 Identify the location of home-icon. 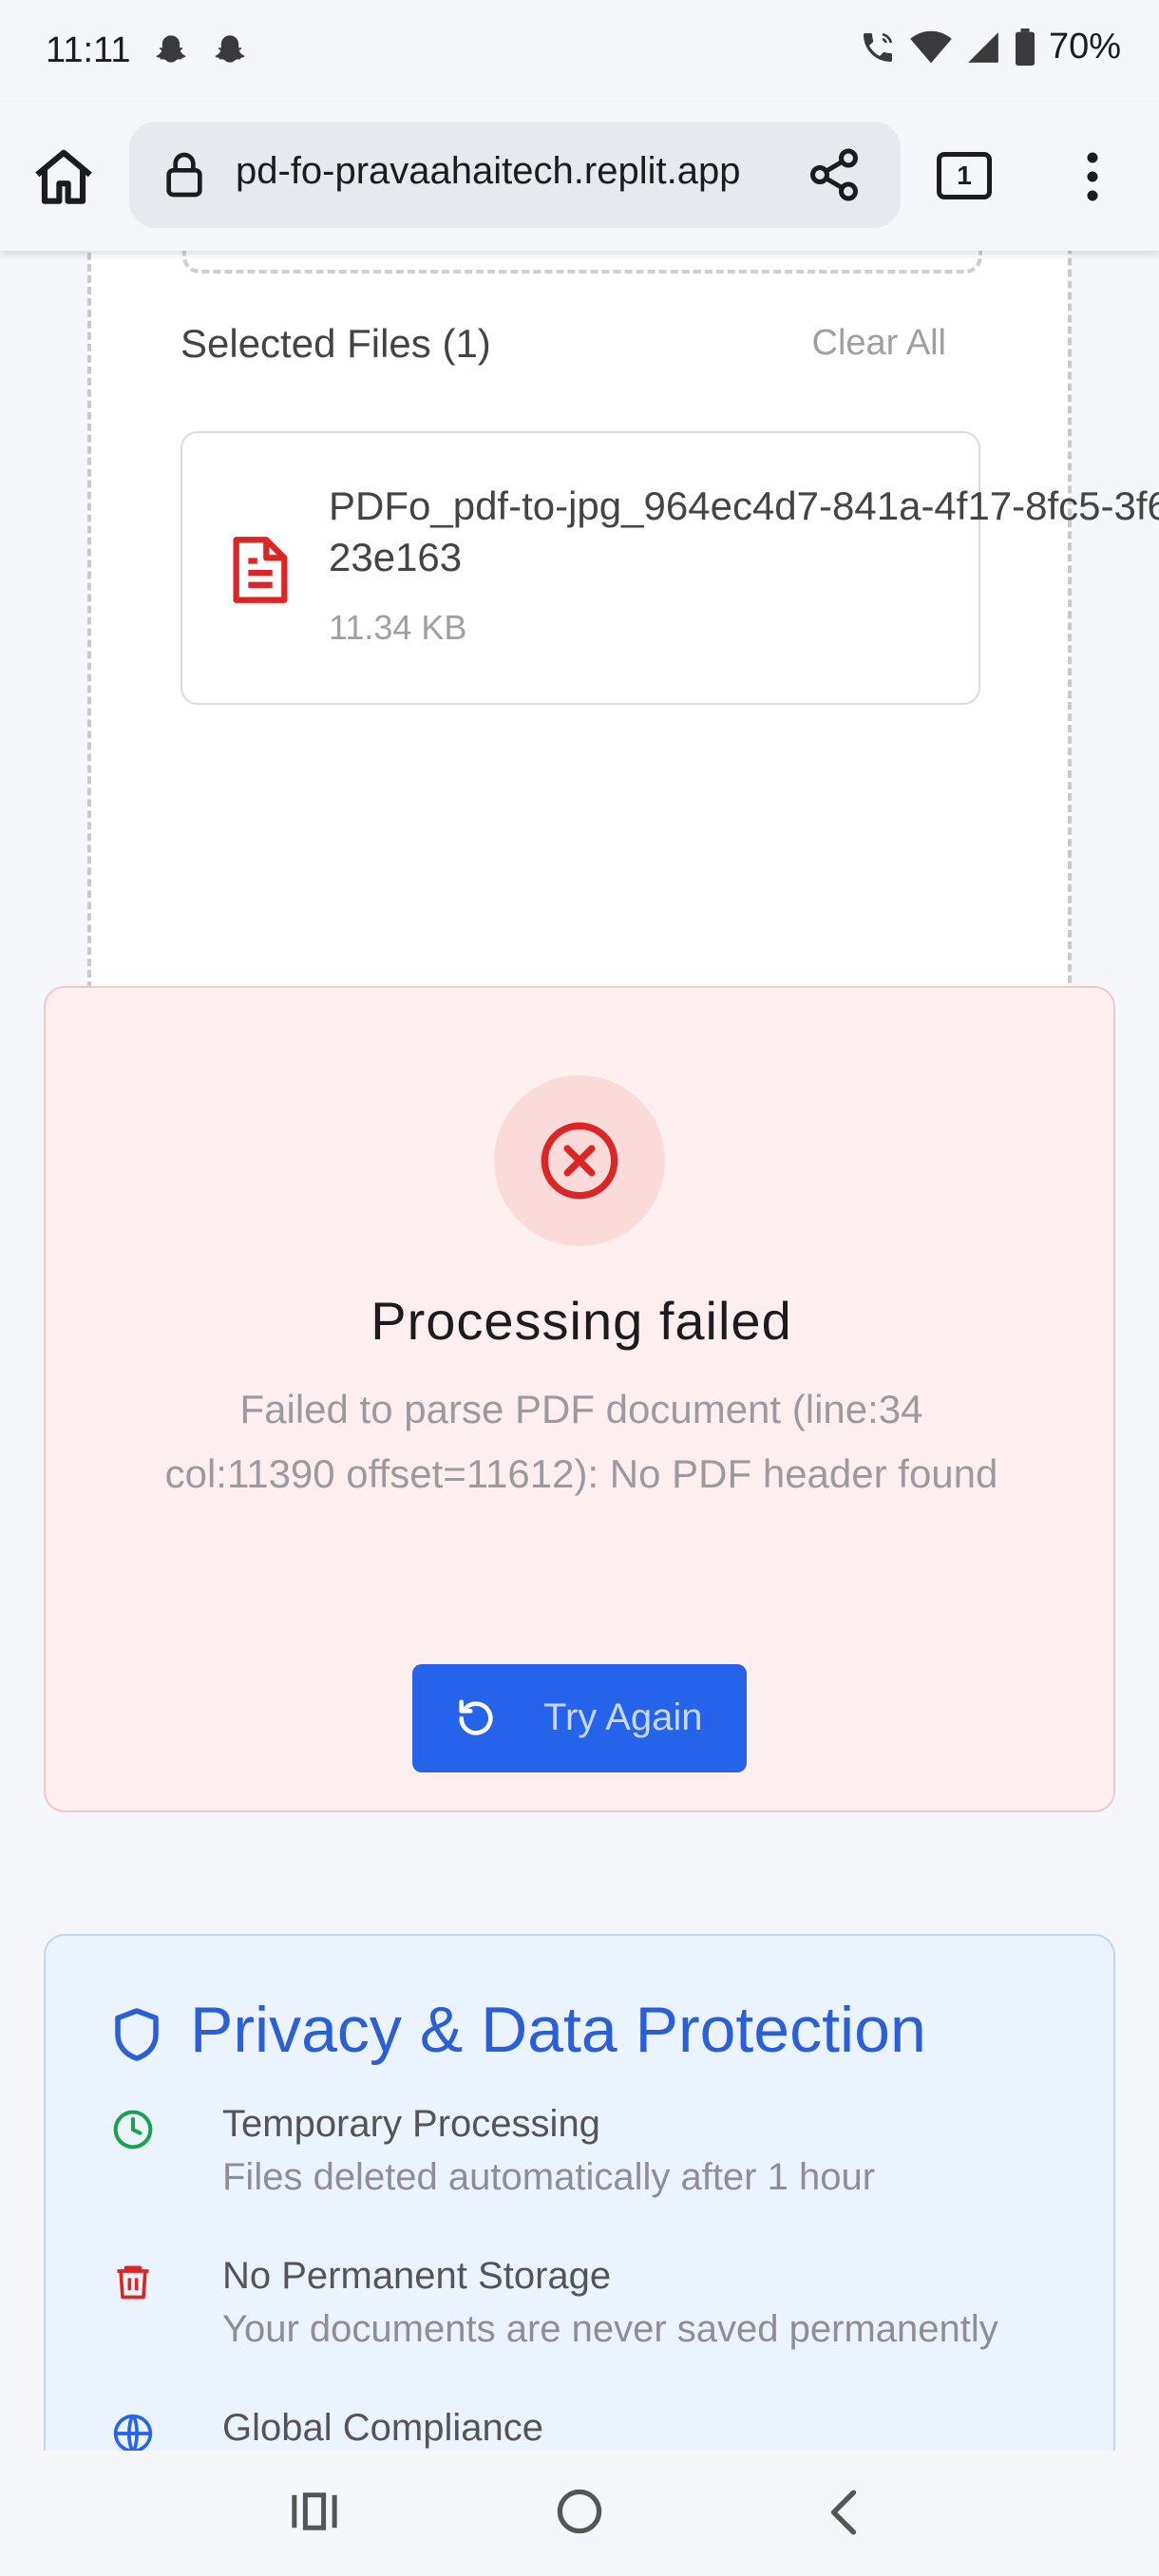
(63, 177).